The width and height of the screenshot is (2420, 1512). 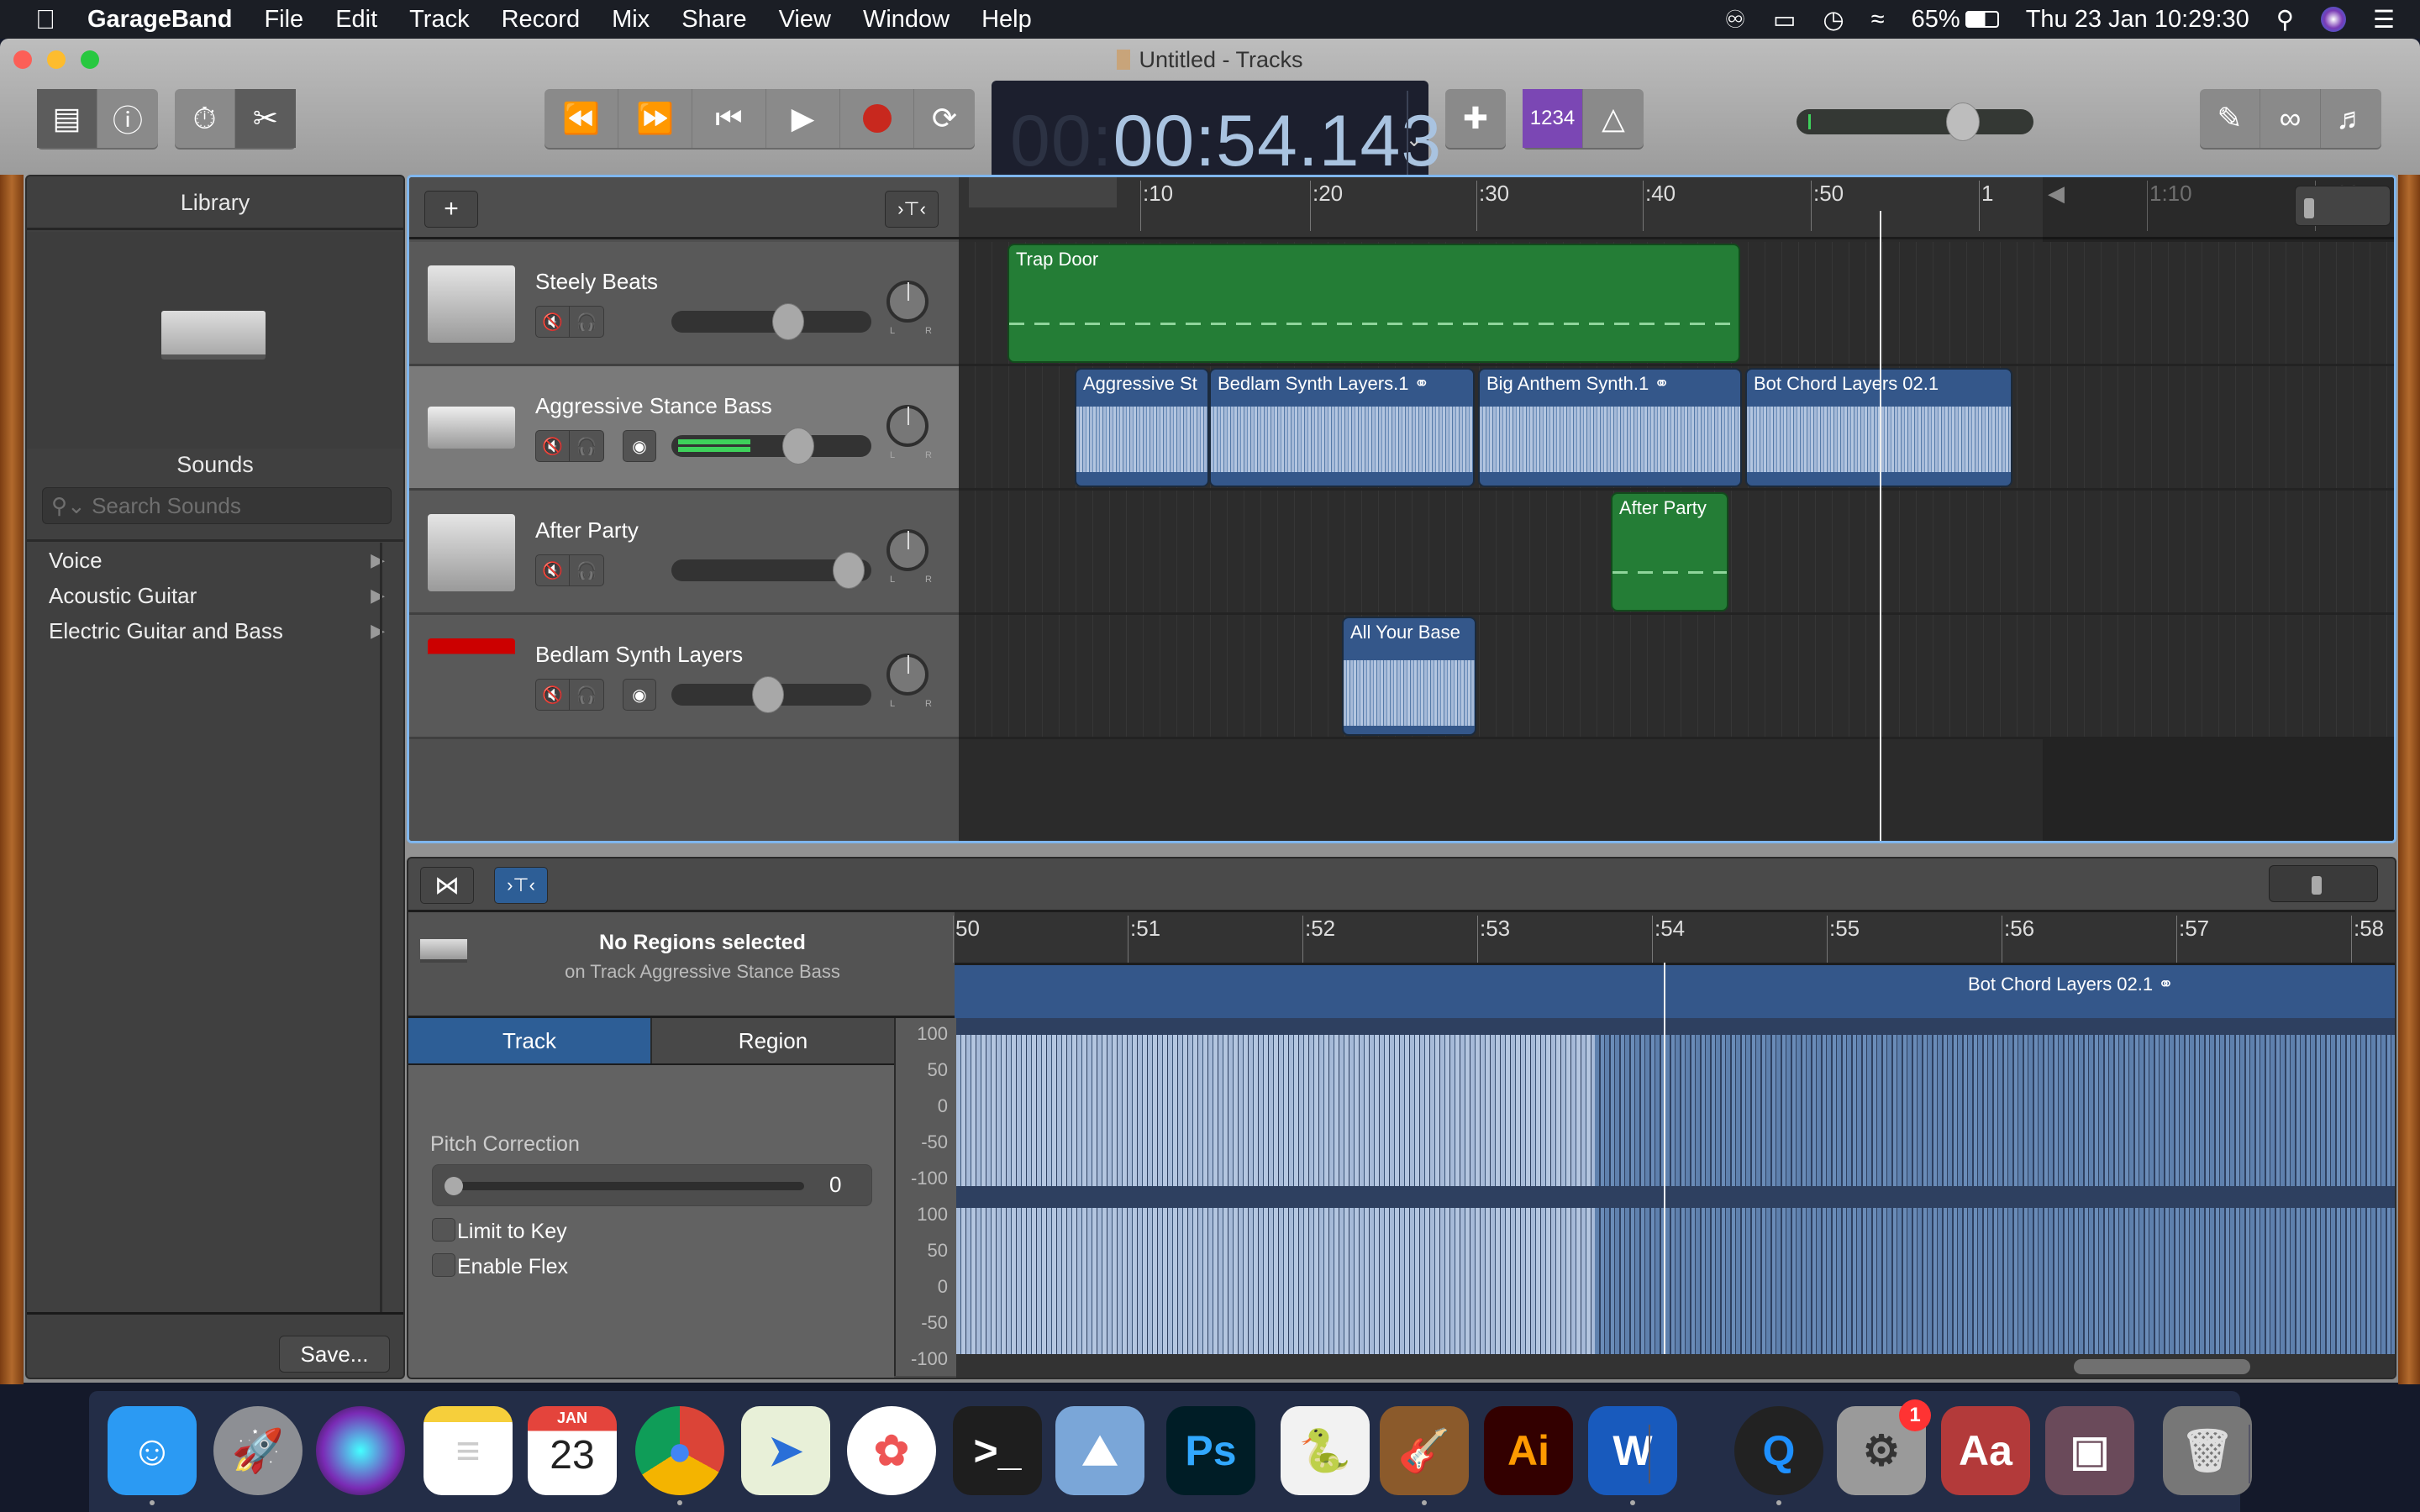 What do you see at coordinates (1676, 1197) in the screenshot?
I see `editor-waveform` at bounding box center [1676, 1197].